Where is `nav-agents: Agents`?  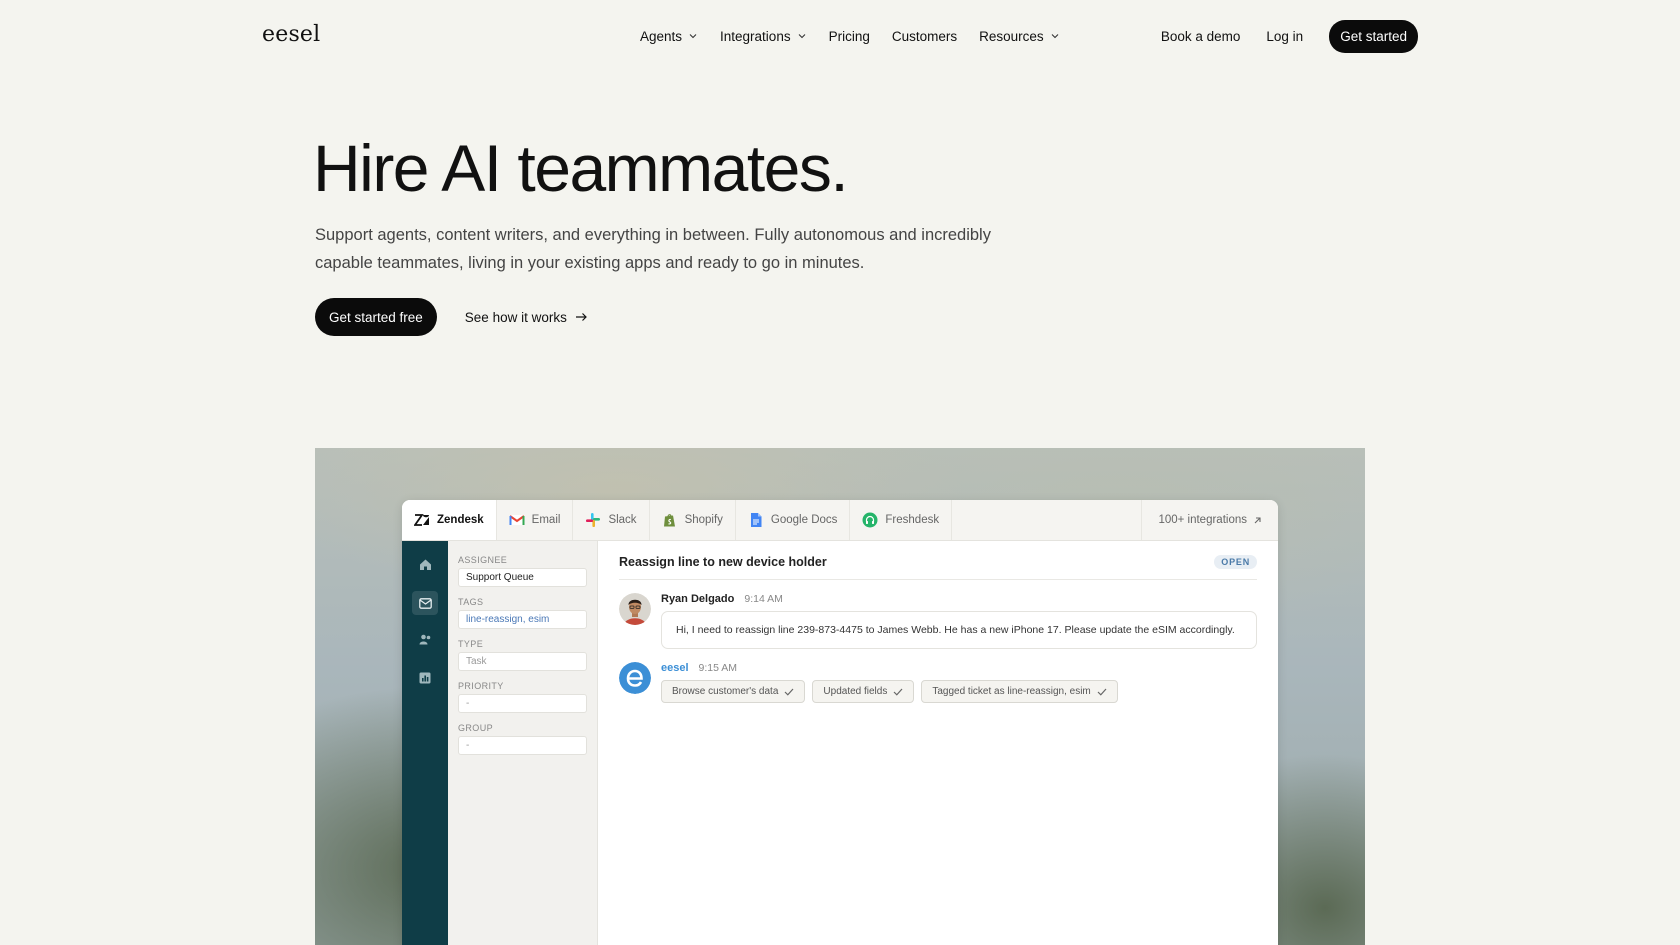 nav-agents: Agents is located at coordinates (669, 36).